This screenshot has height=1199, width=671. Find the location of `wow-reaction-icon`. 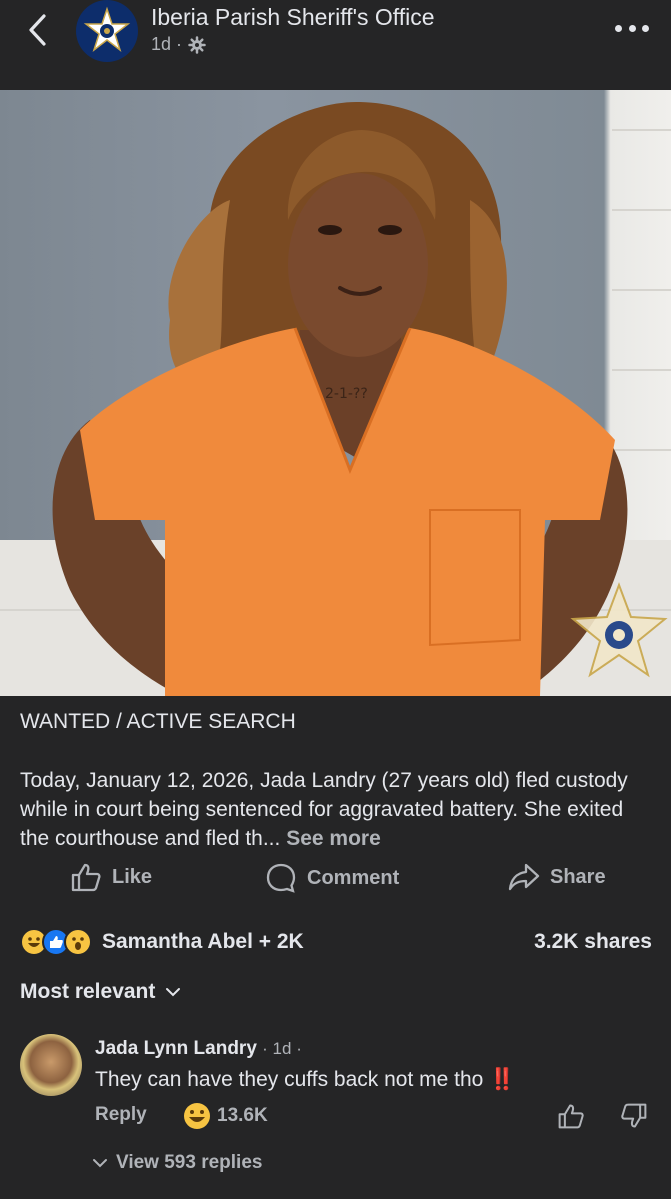

wow-reaction-icon is located at coordinates (78, 942).